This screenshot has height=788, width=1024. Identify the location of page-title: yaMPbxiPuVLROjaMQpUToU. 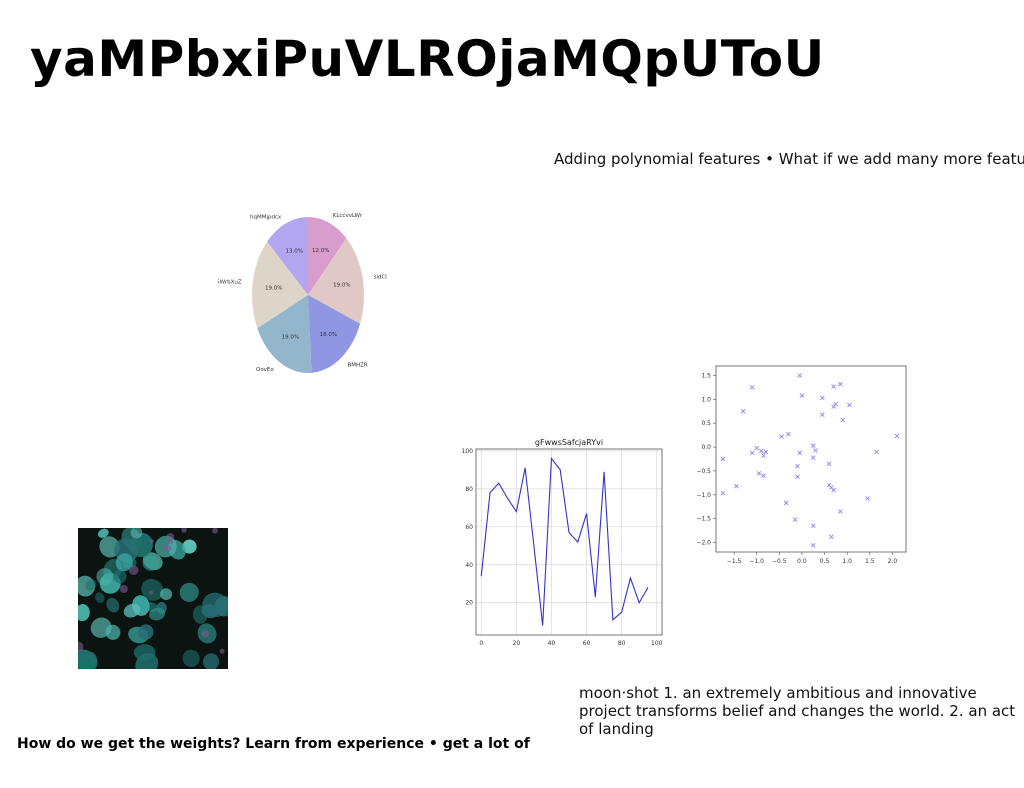
(427, 59).